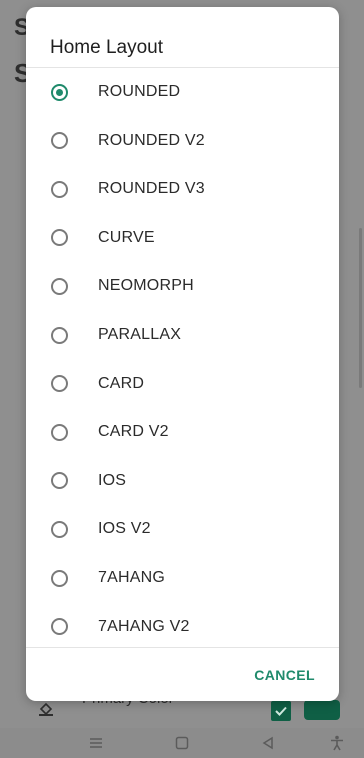 This screenshot has height=758, width=364. What do you see at coordinates (151, 140) in the screenshot?
I see `layout-option-label: ROUNDED V2` at bounding box center [151, 140].